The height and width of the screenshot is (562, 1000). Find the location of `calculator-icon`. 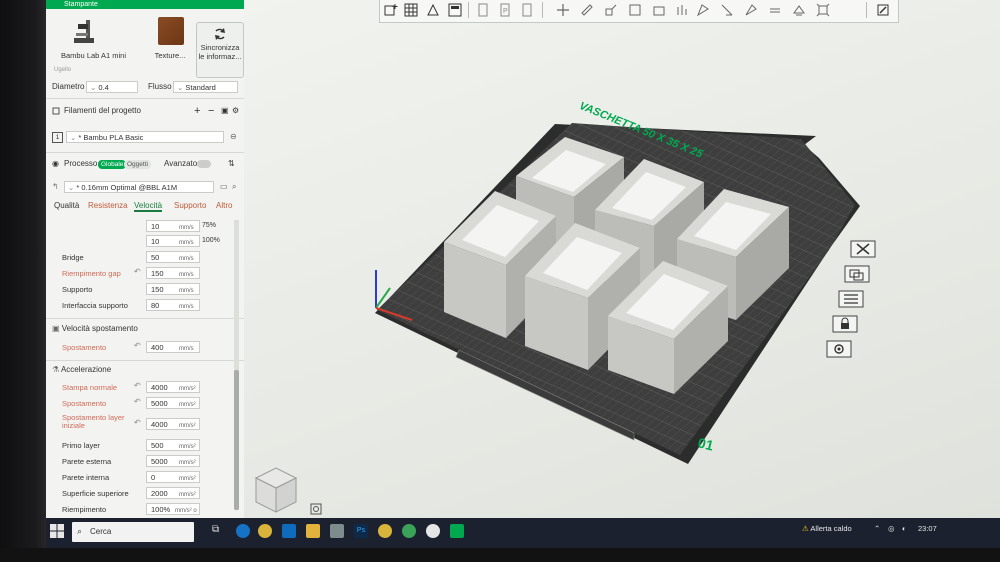

calculator-icon is located at coordinates (337, 531).